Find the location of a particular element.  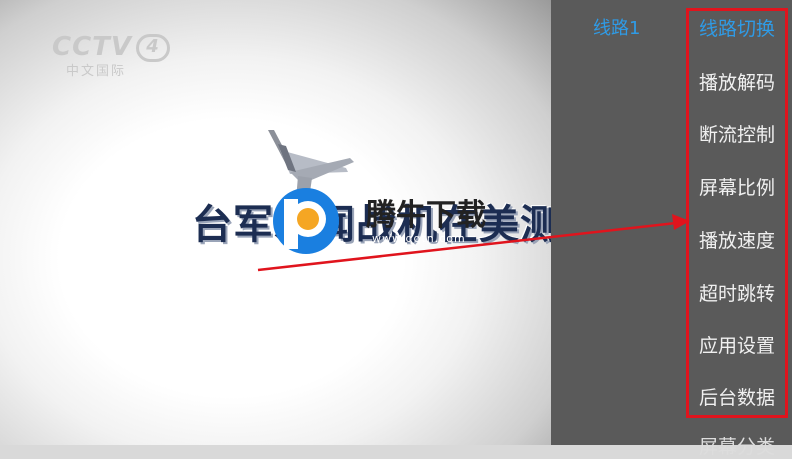

menu-item-2: 播放解码 is located at coordinates (737, 81).